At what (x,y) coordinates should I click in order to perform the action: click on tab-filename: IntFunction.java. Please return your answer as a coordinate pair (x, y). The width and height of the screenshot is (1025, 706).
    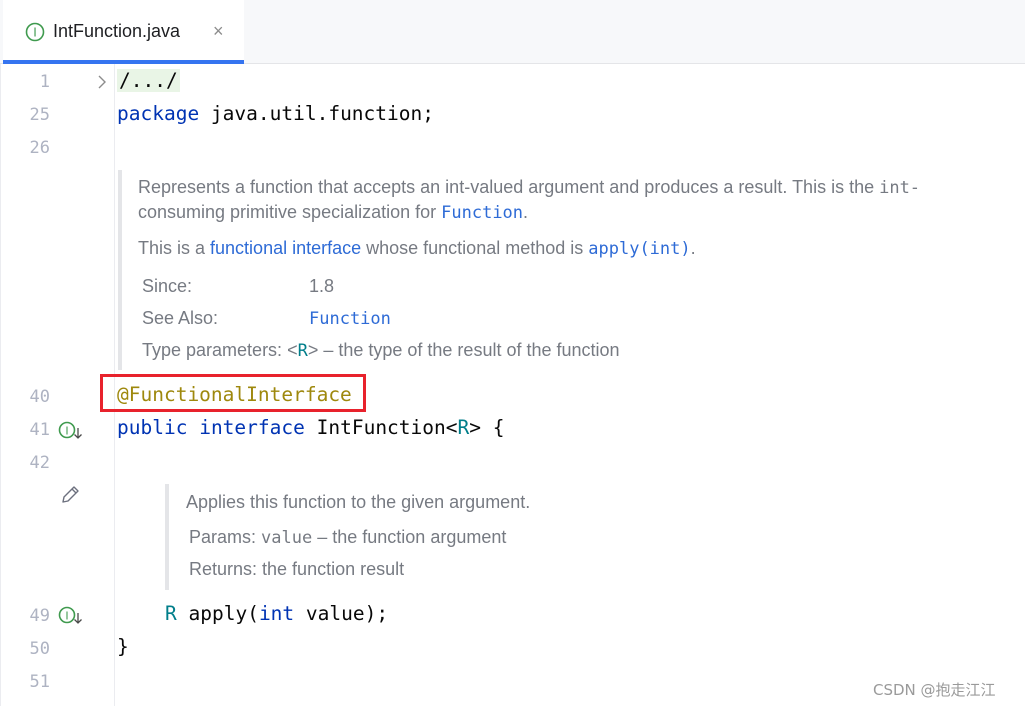
    Looking at the image, I should click on (117, 31).